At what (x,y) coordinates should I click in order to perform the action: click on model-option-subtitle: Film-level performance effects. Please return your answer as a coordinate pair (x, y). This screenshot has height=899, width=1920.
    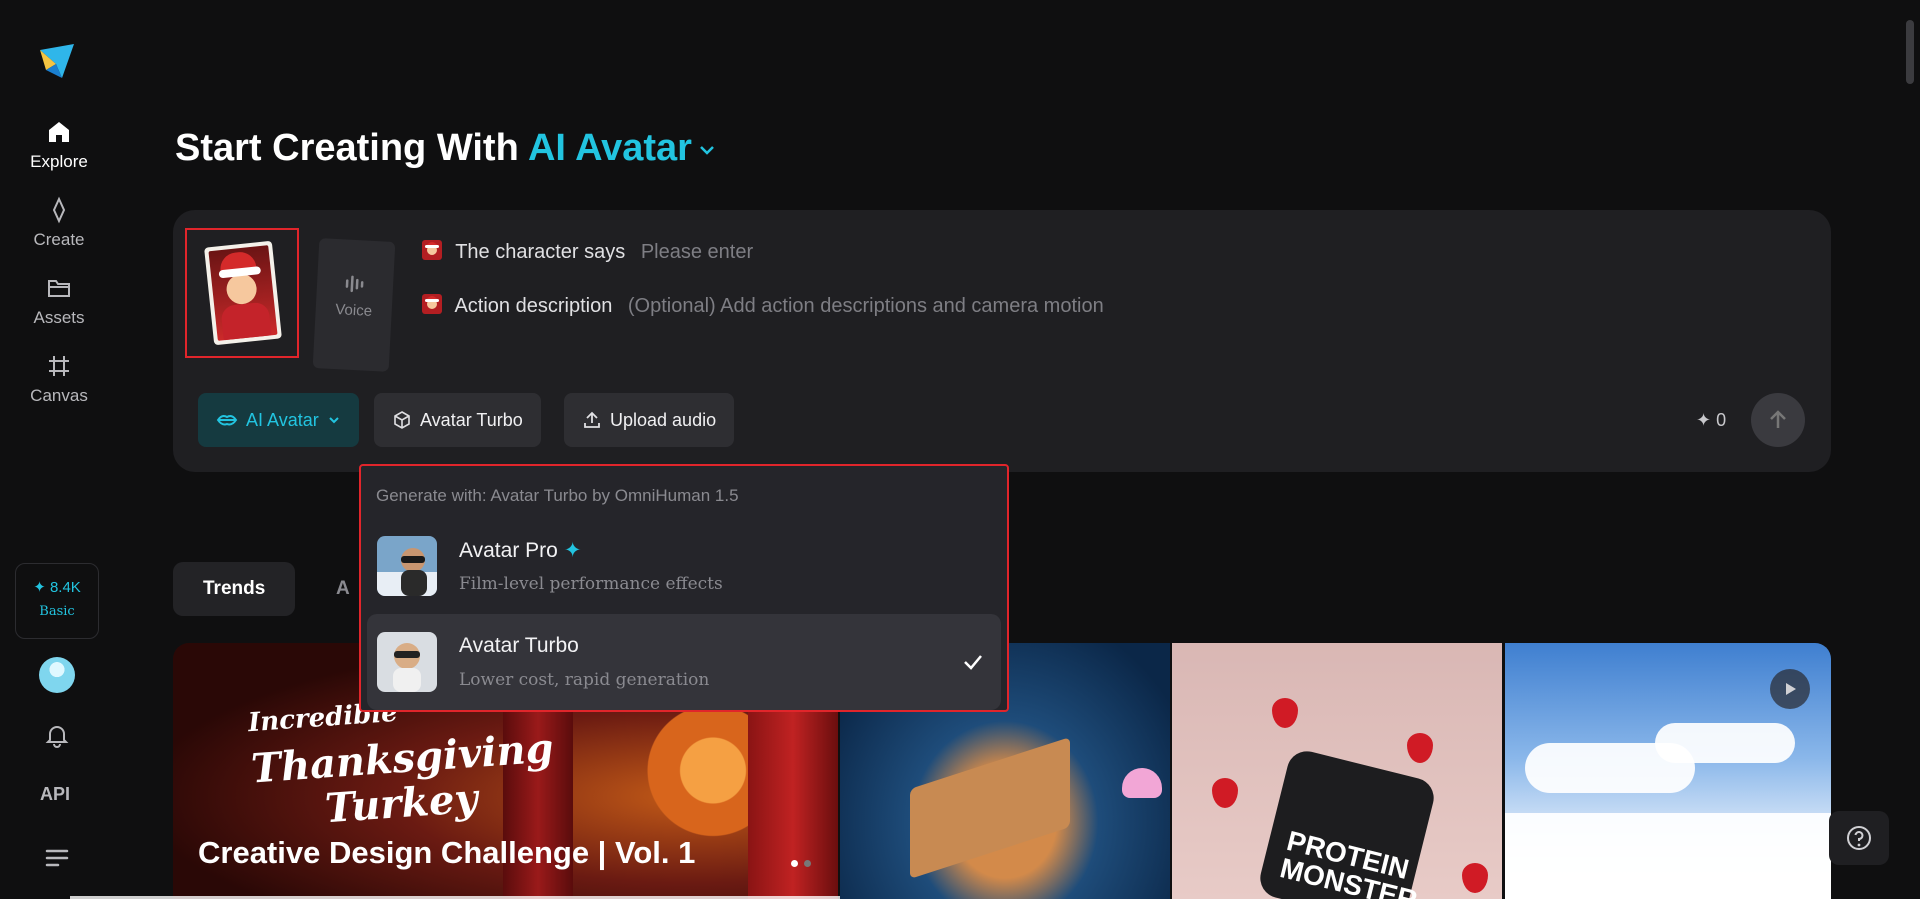
    Looking at the image, I should click on (591, 584).